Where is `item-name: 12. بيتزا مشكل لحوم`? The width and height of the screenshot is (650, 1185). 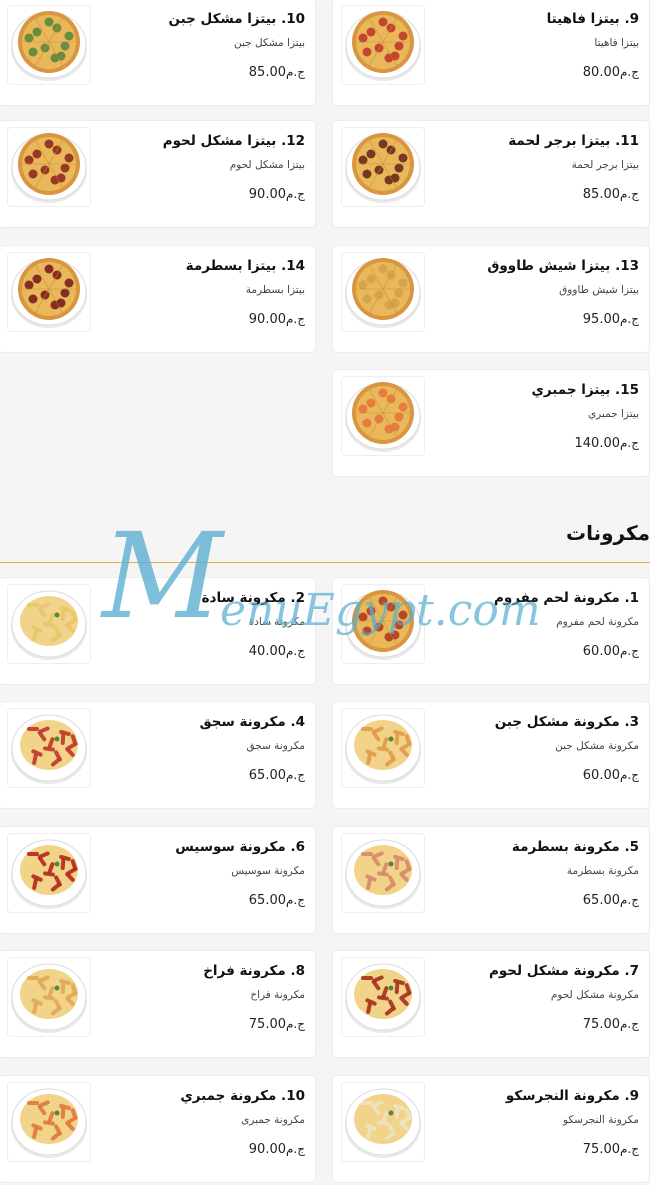 item-name: 12. بيتزا مشكل لحوم is located at coordinates (233, 141).